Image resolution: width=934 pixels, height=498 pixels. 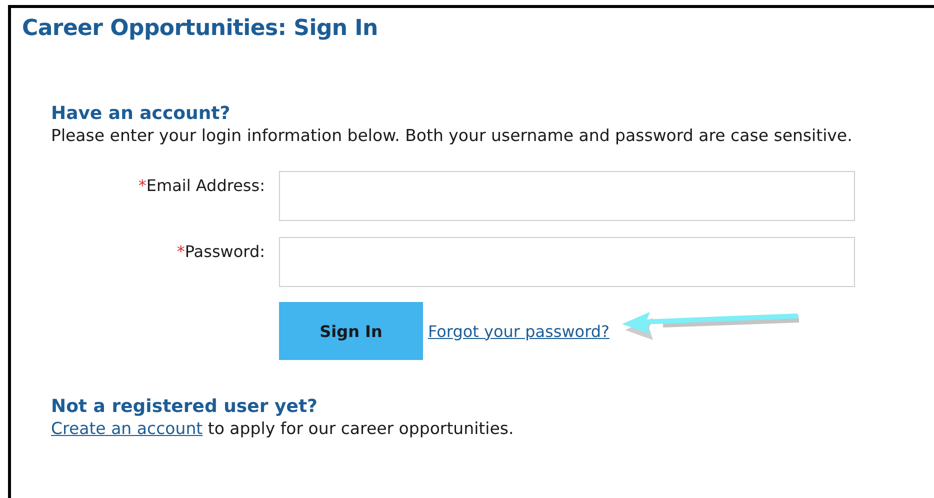 I want to click on forgot-password-link: Forgot your password?, so click(x=519, y=331).